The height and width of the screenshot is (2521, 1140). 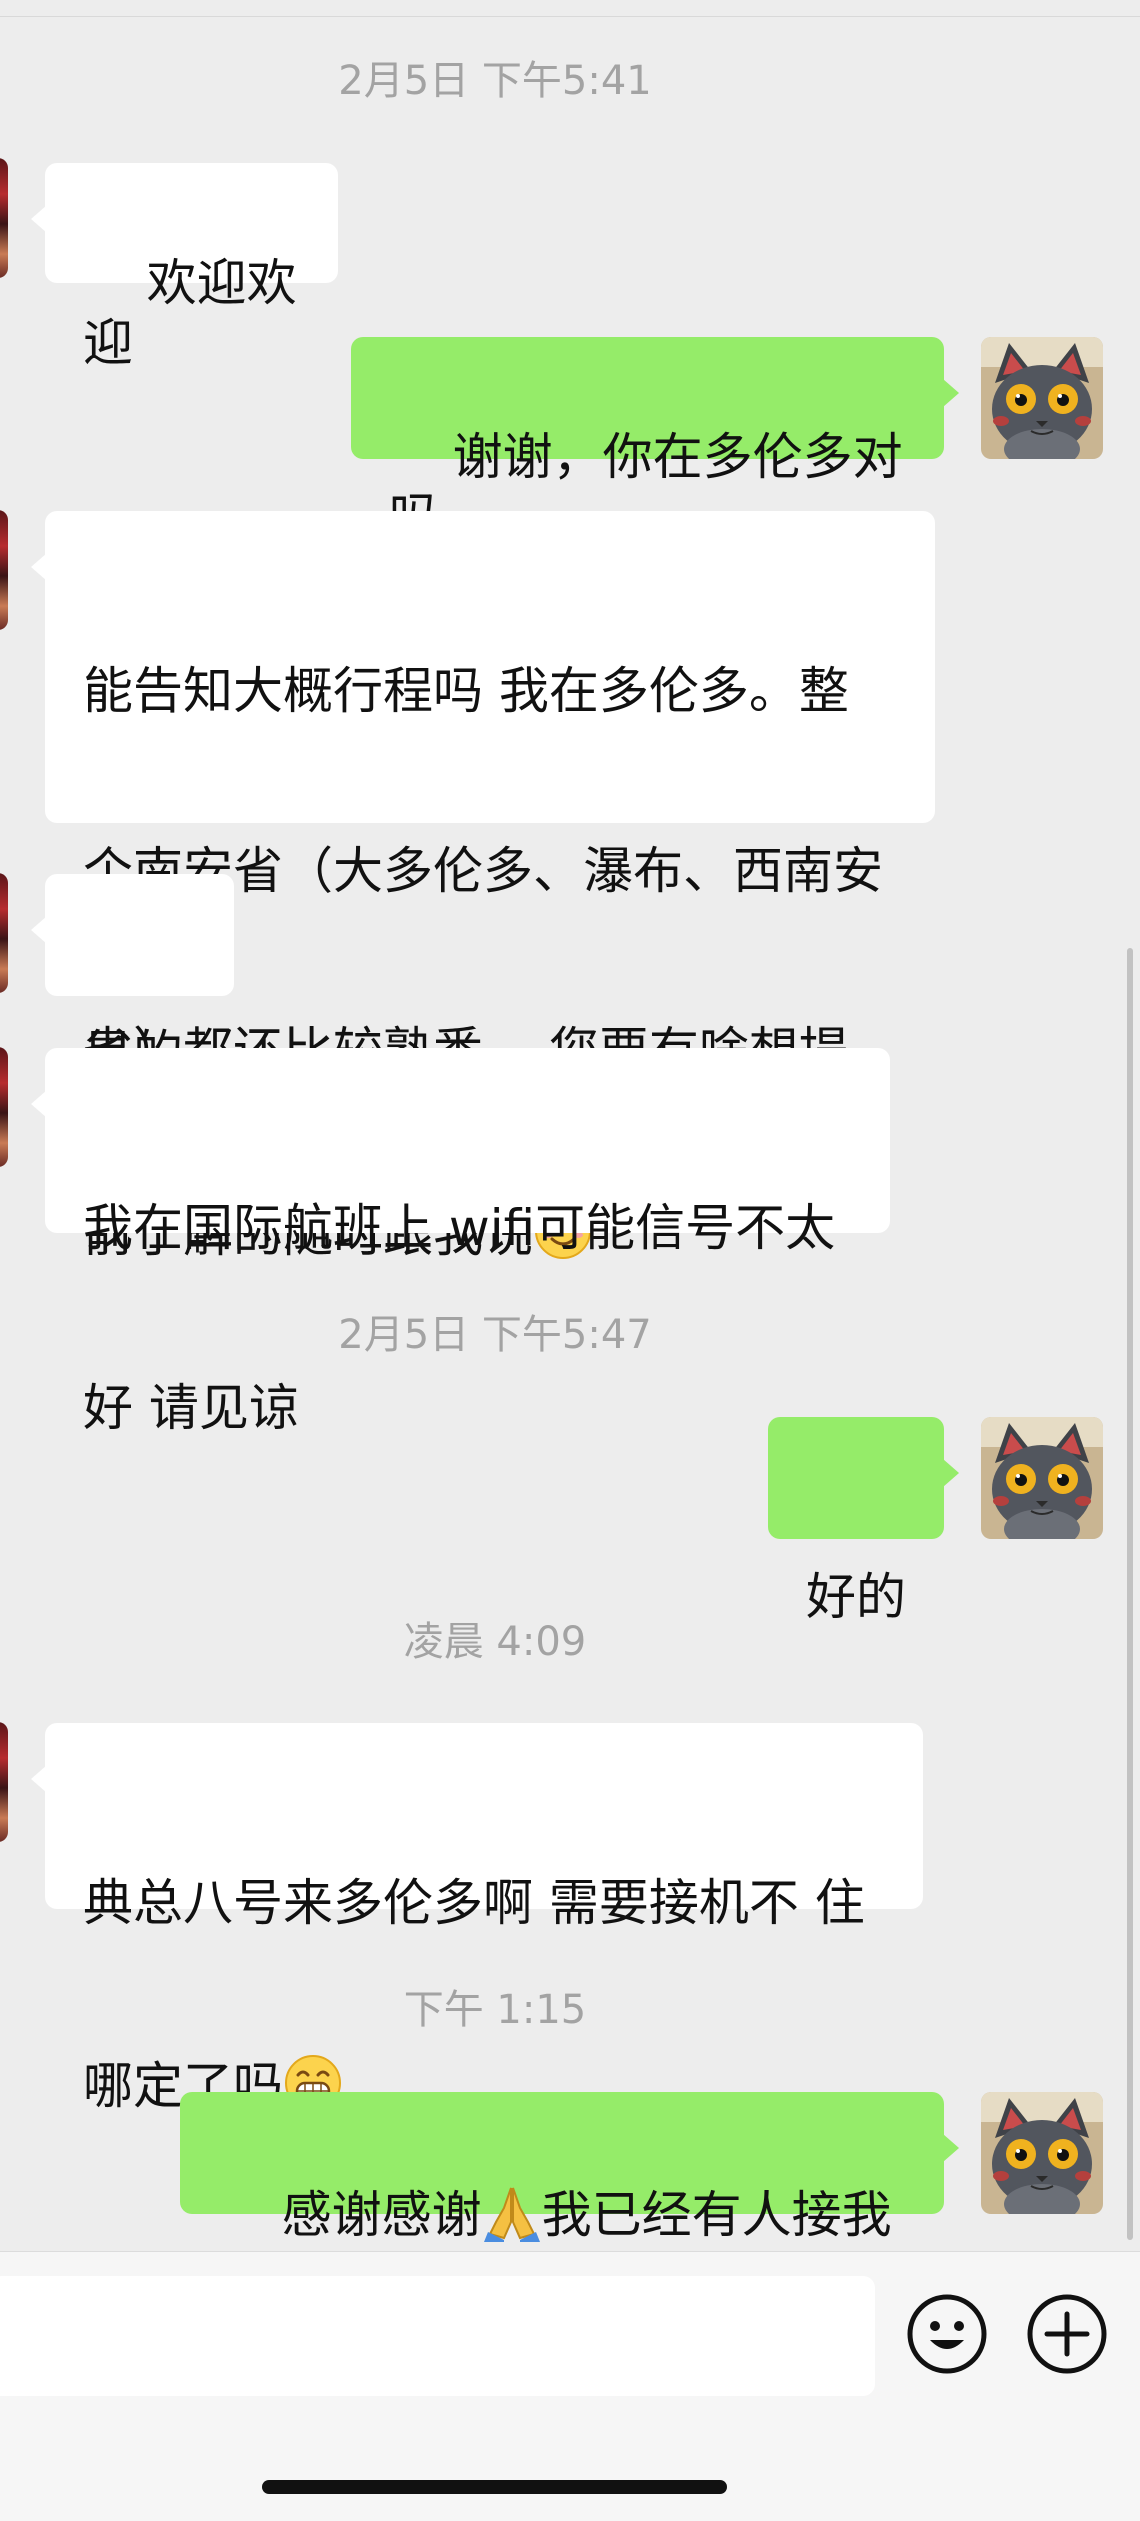 I want to click on chat-scrollbar, so click(x=1130, y=1594).